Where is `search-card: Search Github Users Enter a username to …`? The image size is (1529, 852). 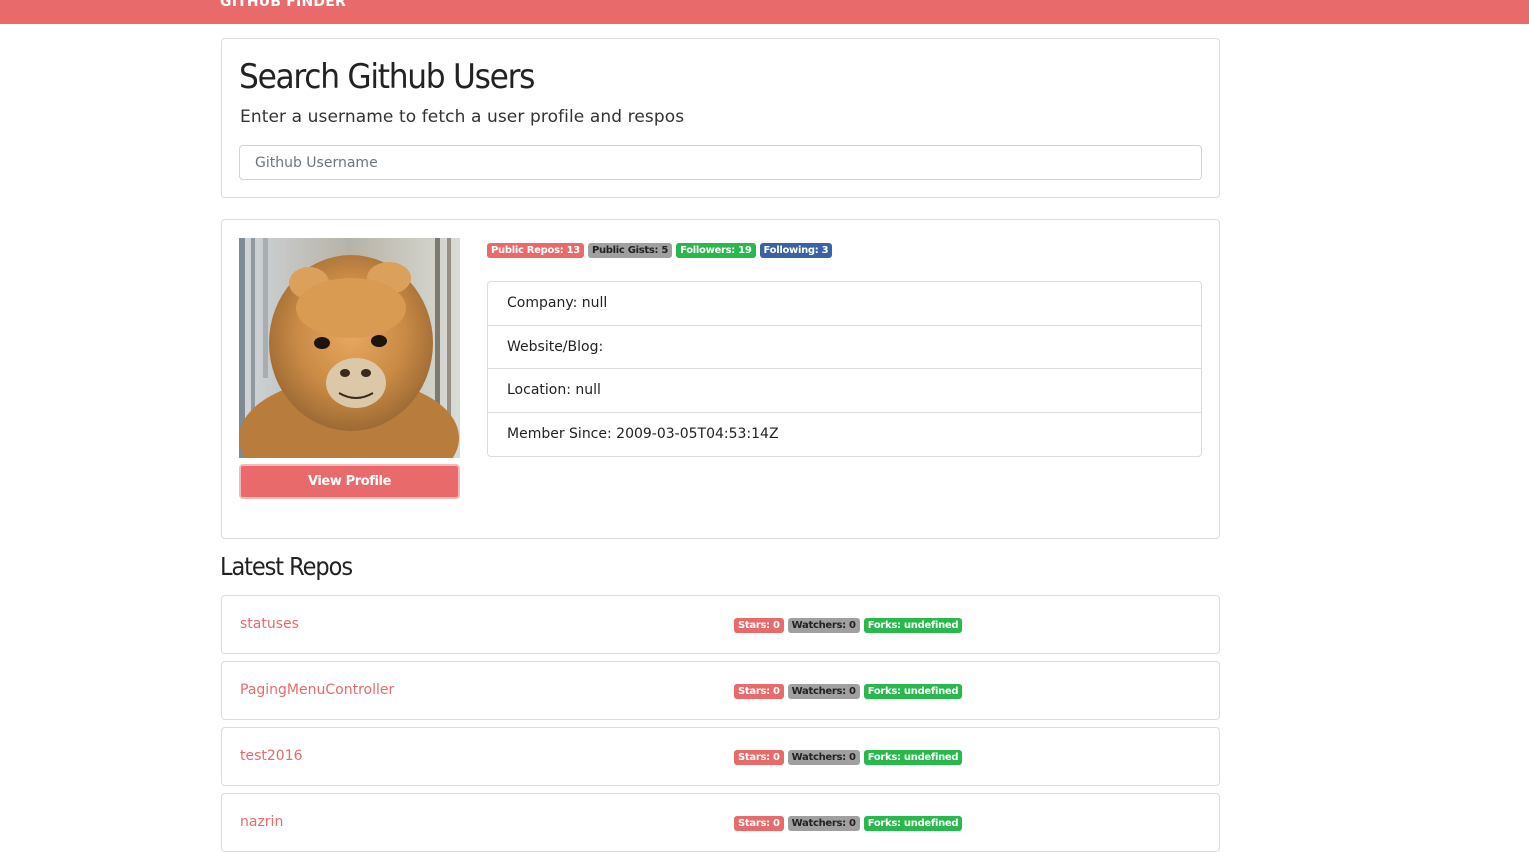 search-card: Search Github Users Enter a username to … is located at coordinates (720, 118).